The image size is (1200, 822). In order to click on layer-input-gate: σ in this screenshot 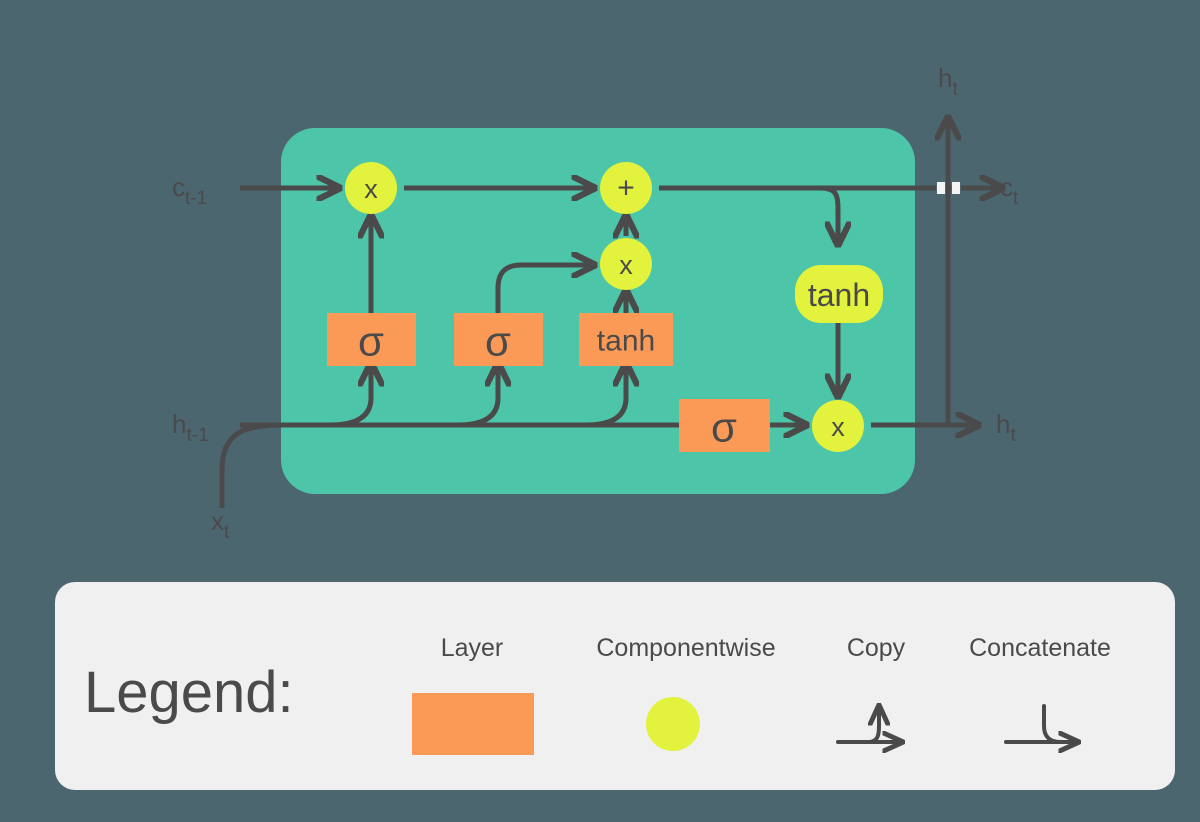, I will do `click(498, 339)`.